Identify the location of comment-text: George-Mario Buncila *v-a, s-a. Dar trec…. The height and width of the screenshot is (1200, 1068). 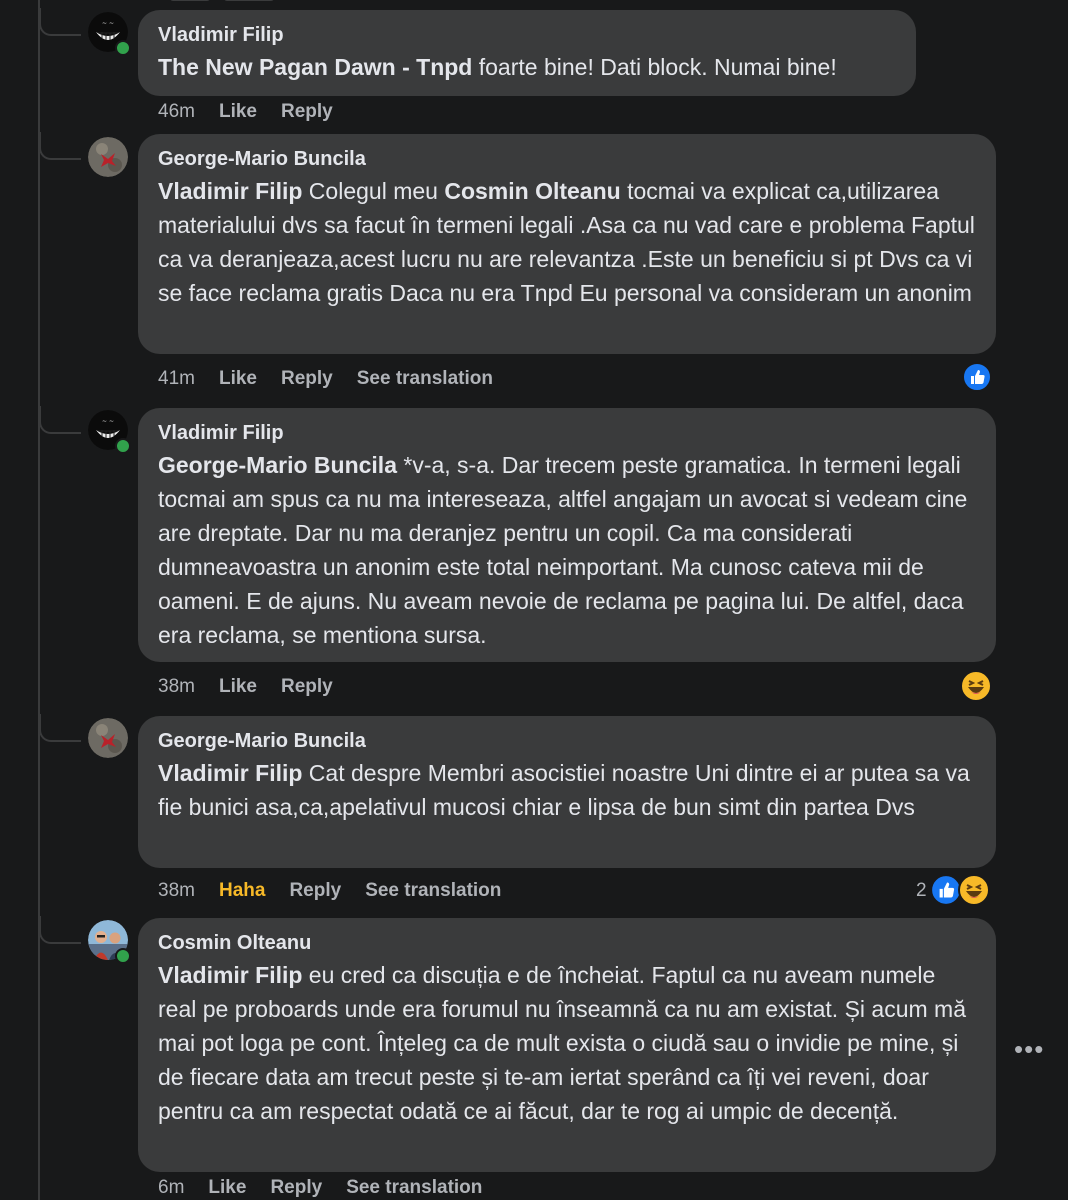
(567, 550).